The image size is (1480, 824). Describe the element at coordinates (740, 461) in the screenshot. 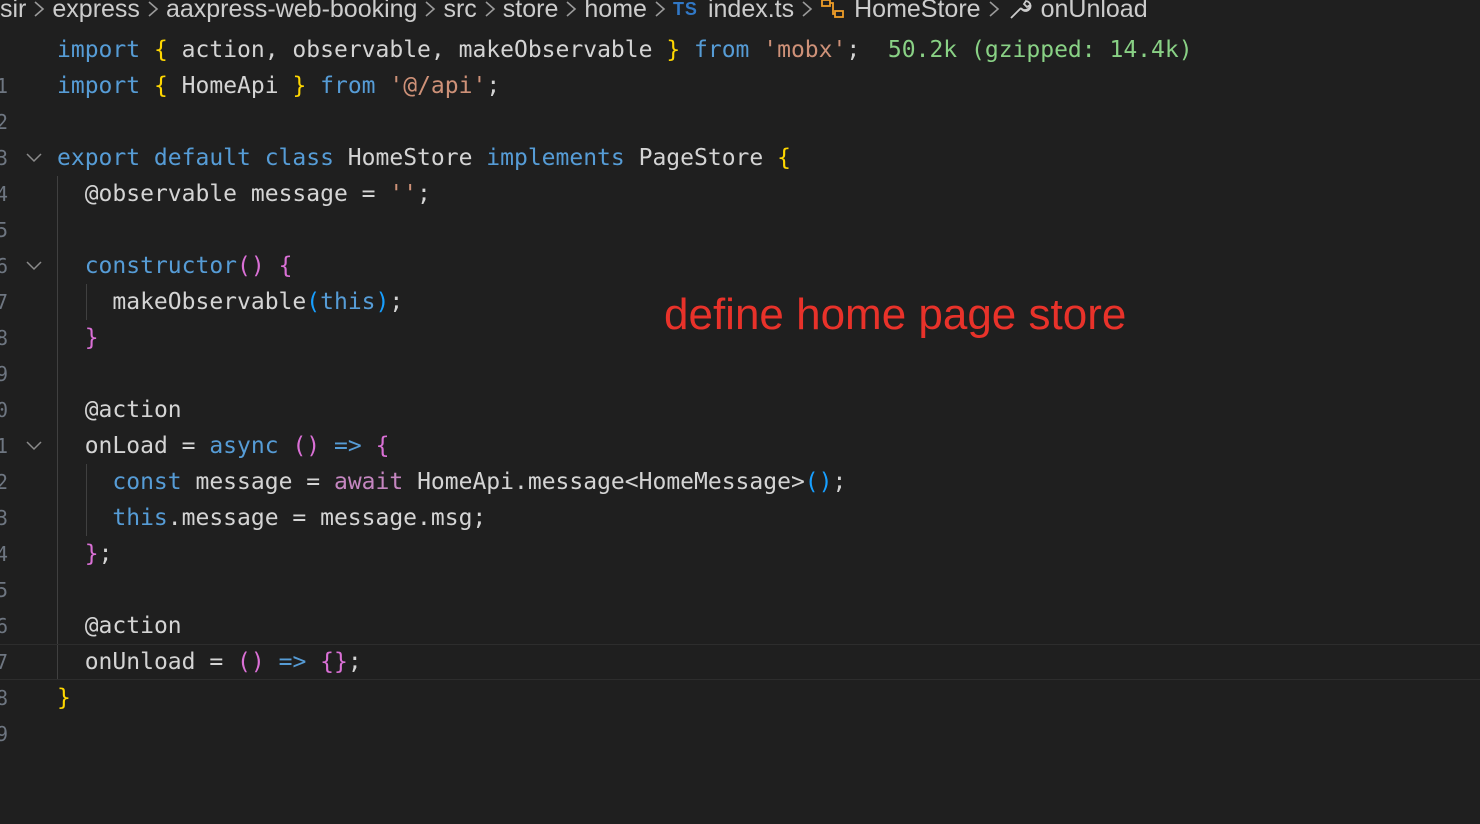

I see `code-line: 2 onLoad = async () => {` at that location.